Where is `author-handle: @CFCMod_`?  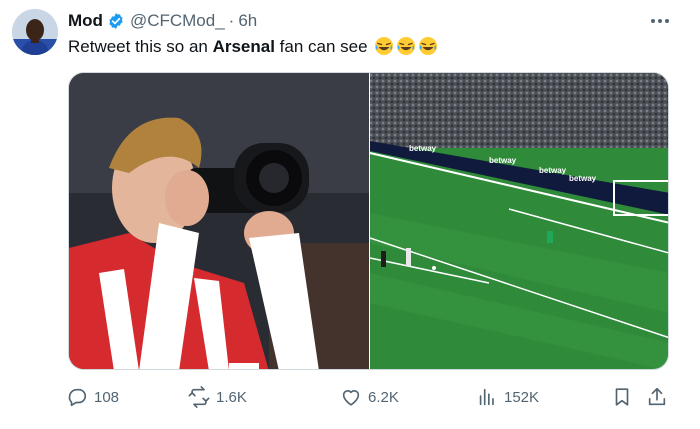
author-handle: @CFCMod_ is located at coordinates (177, 21).